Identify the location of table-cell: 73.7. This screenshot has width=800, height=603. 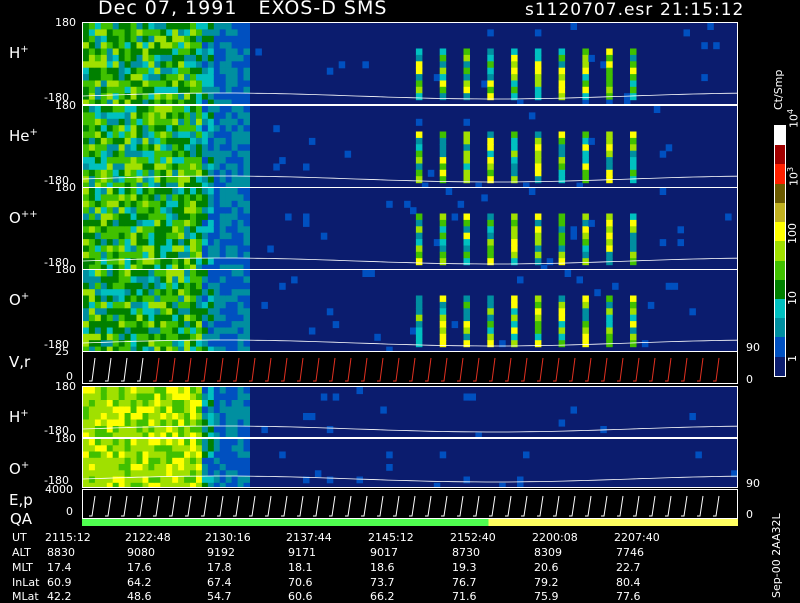
(382, 582).